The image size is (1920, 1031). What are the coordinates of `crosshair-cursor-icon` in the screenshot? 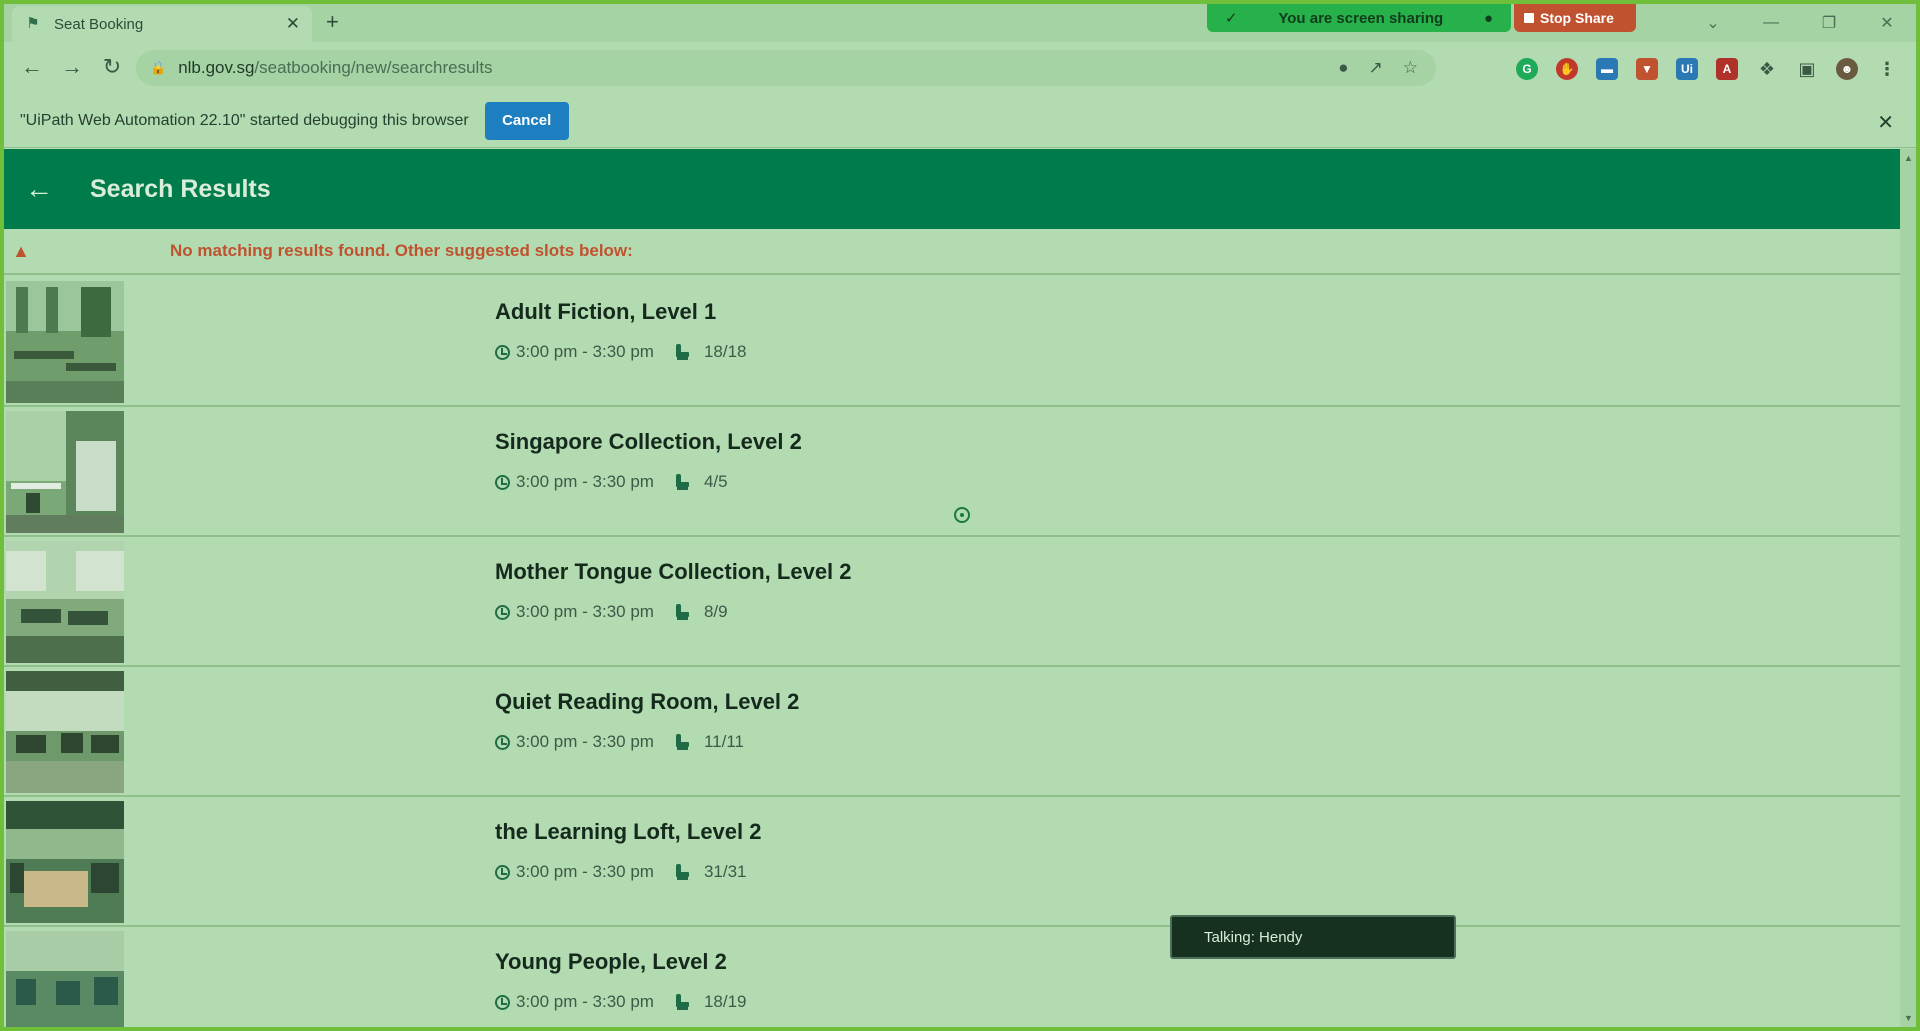 It's located at (962, 515).